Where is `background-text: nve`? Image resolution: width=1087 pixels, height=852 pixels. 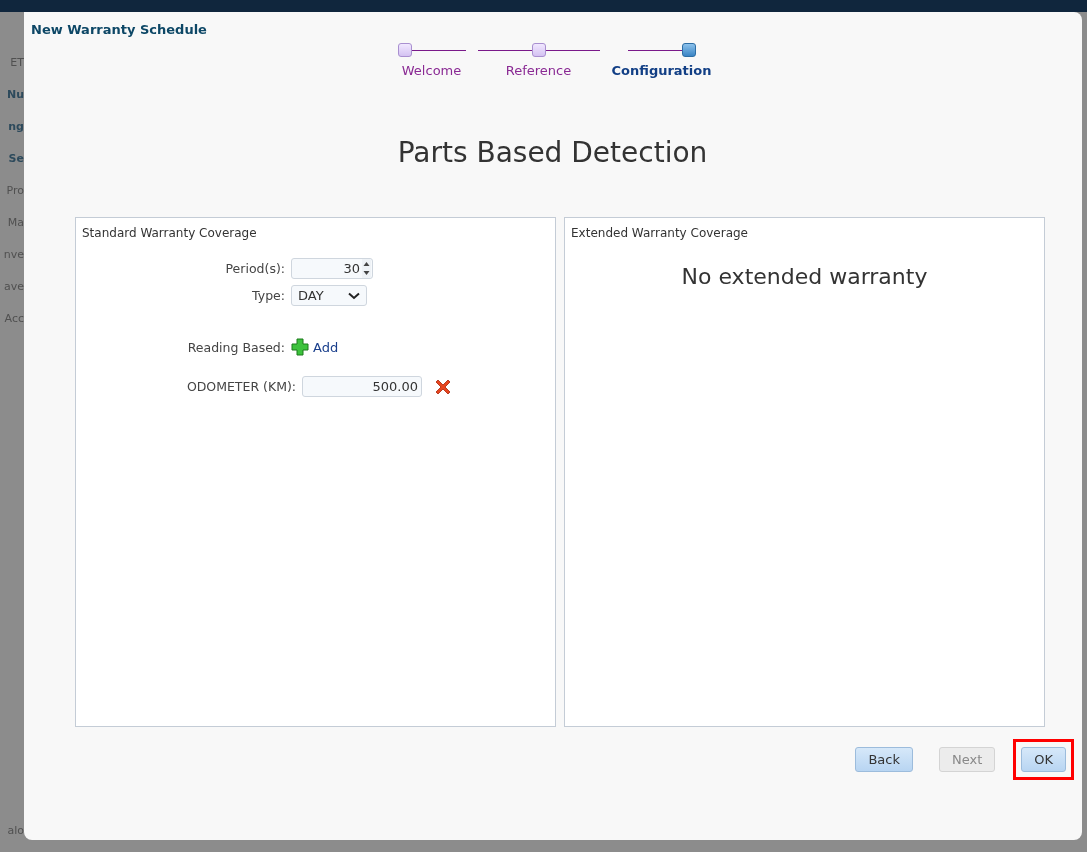
background-text: nve is located at coordinates (13, 255).